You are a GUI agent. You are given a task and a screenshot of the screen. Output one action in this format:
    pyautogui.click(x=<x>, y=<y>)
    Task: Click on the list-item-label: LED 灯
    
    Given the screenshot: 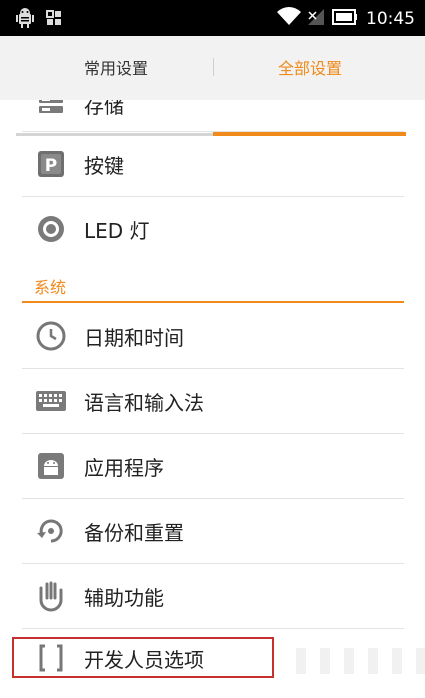 What is the action you would take?
    pyautogui.click(x=117, y=230)
    